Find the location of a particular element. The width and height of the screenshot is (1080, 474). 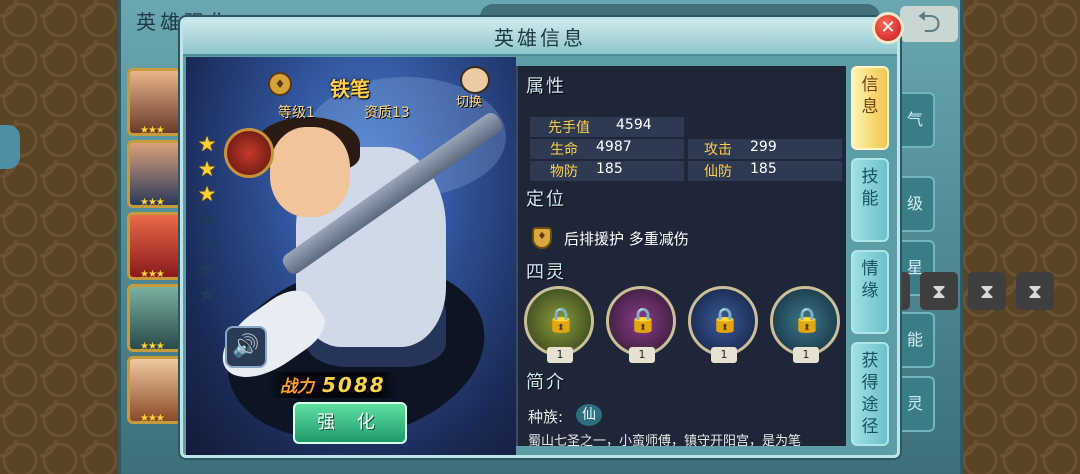

phys-def-value: 185 is located at coordinates (609, 169).